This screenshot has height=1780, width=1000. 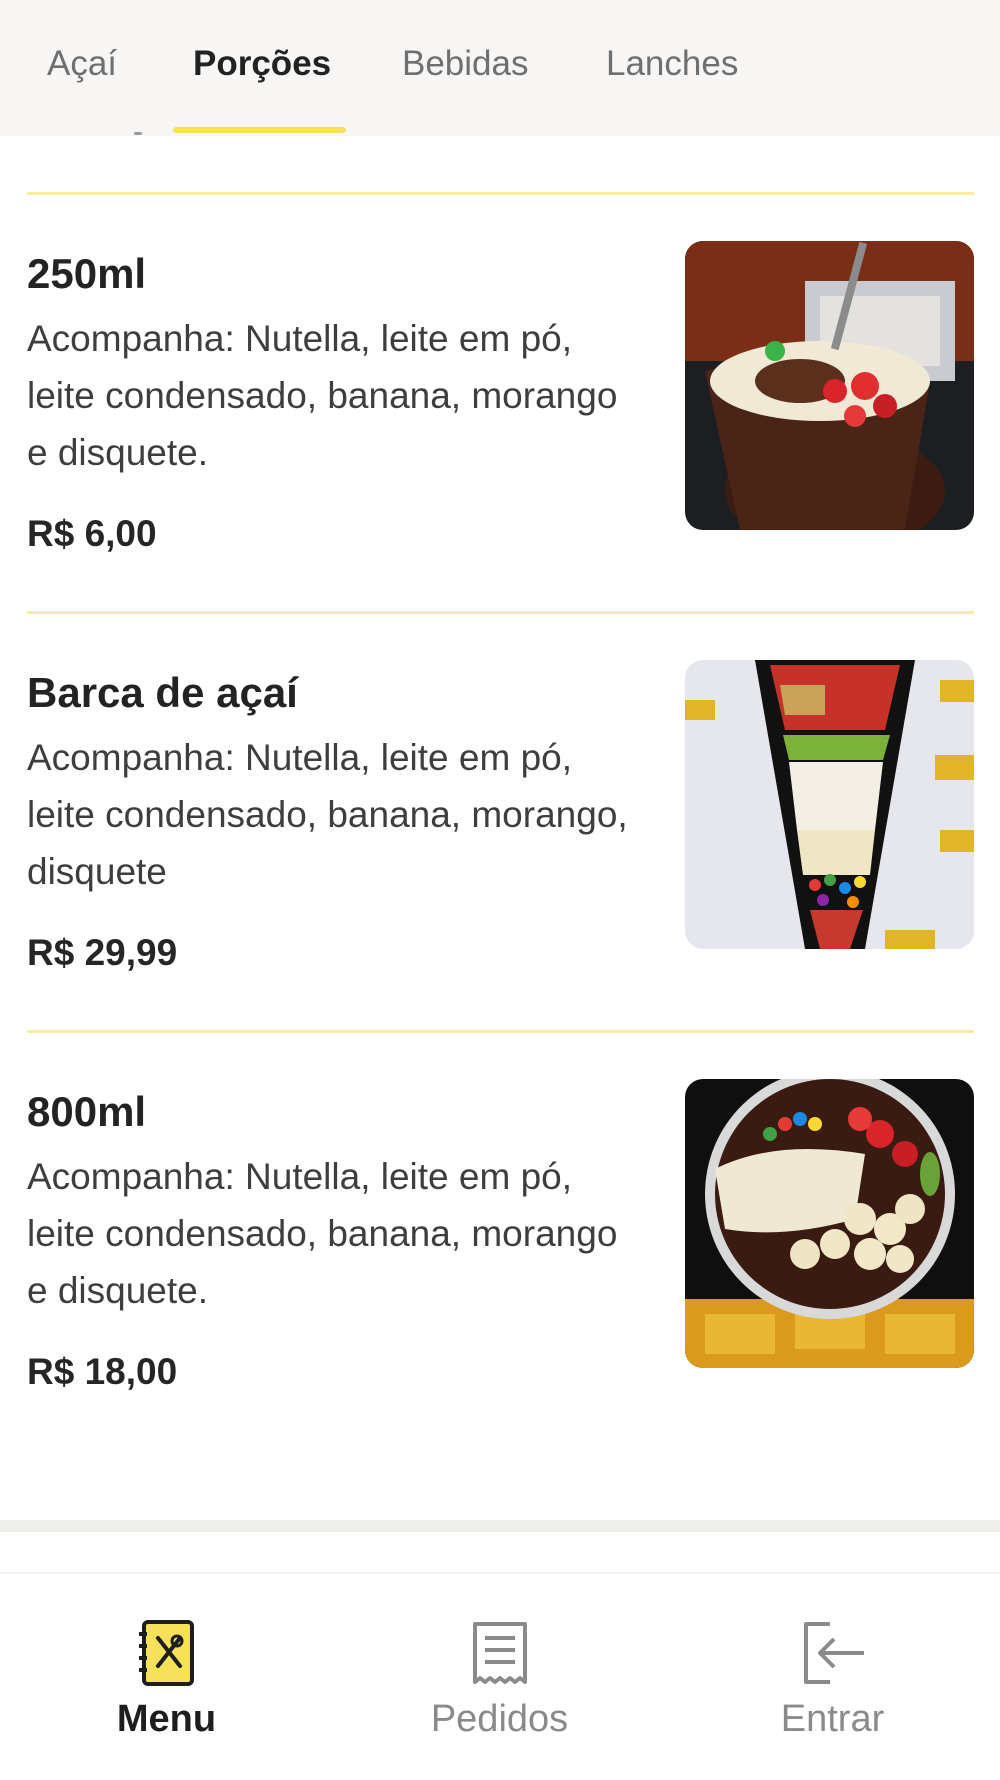 I want to click on product-title: Barca de açaí, so click(x=162, y=692).